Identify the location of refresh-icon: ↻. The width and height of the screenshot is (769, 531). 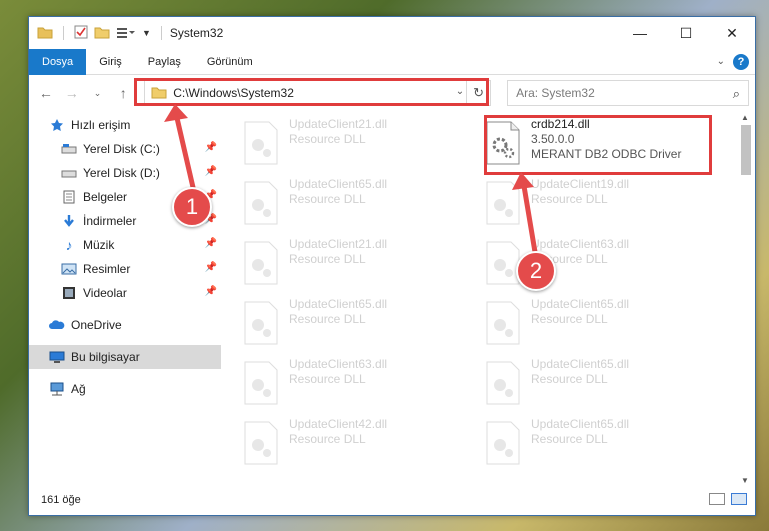
(478, 93).